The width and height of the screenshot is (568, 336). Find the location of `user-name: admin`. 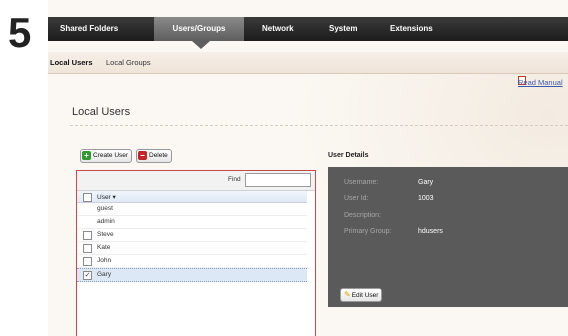

user-name: admin is located at coordinates (106, 221).